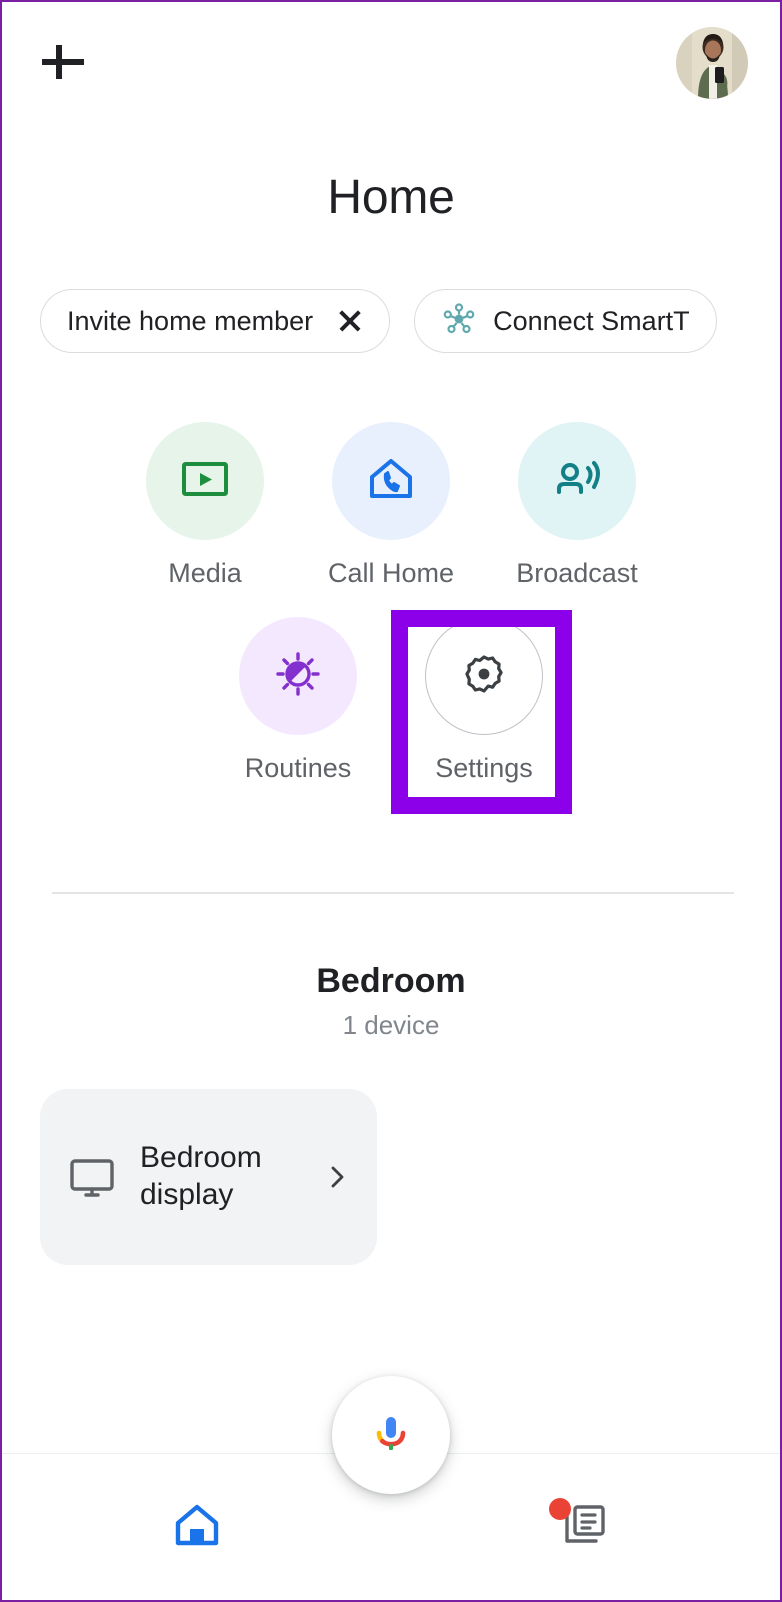 The height and width of the screenshot is (1602, 782). I want to click on action-label: Settings, so click(484, 768).